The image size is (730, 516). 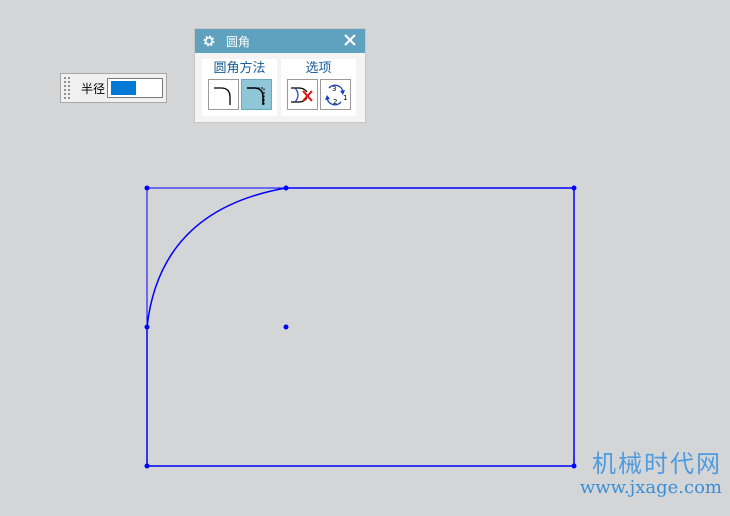 I want to click on radius-value-selection, so click(x=123, y=88).